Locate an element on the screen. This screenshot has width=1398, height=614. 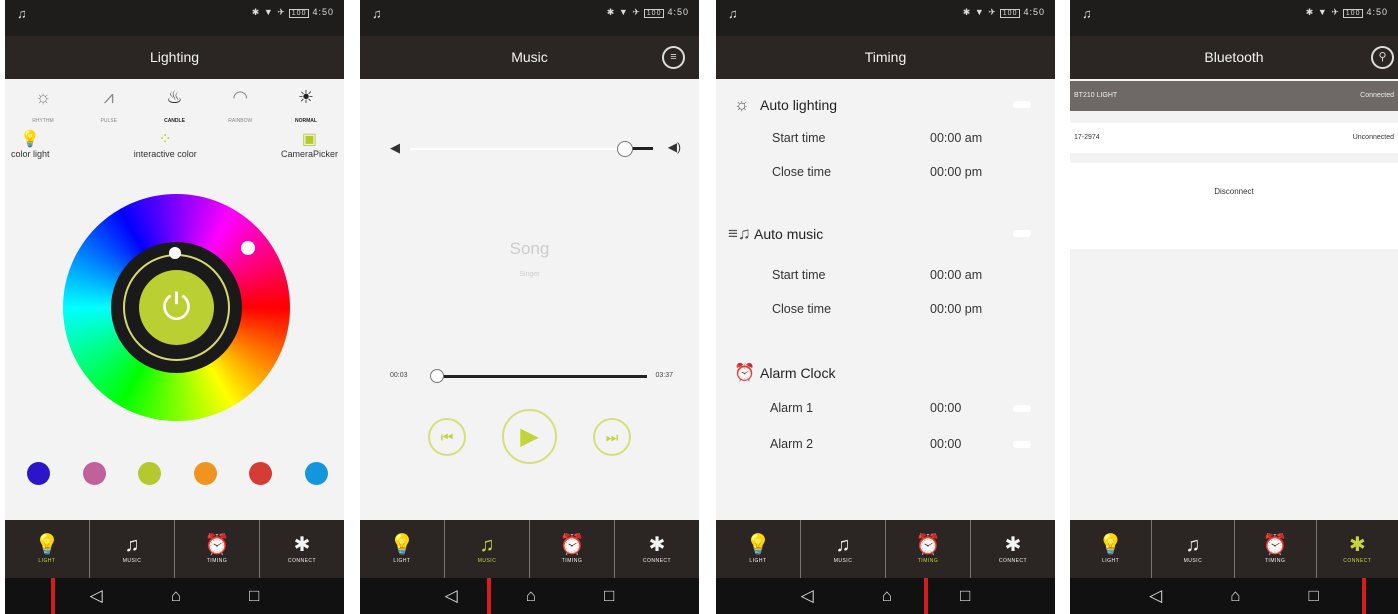
interactive-color-button: ⁘ interactive color is located at coordinates (165, 144).